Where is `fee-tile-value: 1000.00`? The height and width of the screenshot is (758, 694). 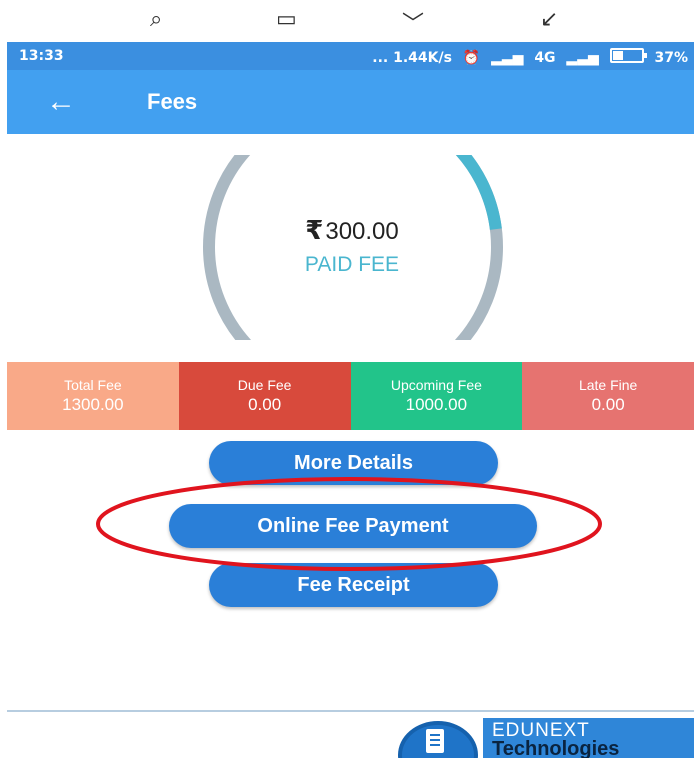
fee-tile-value: 1000.00 is located at coordinates (436, 404).